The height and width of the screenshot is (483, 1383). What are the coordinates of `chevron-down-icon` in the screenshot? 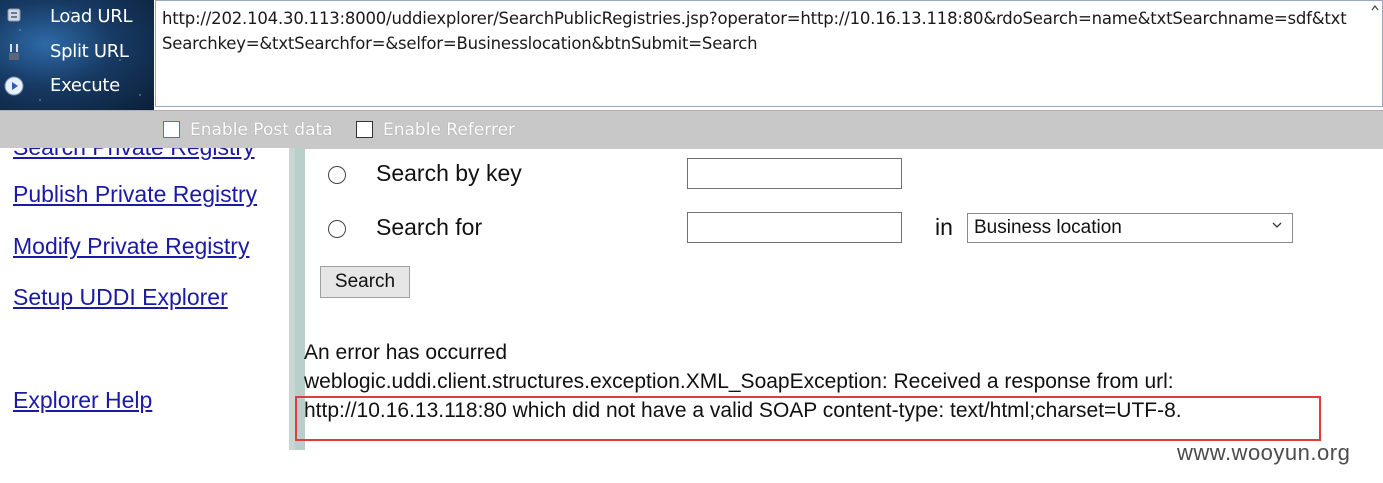 It's located at (1277, 226).